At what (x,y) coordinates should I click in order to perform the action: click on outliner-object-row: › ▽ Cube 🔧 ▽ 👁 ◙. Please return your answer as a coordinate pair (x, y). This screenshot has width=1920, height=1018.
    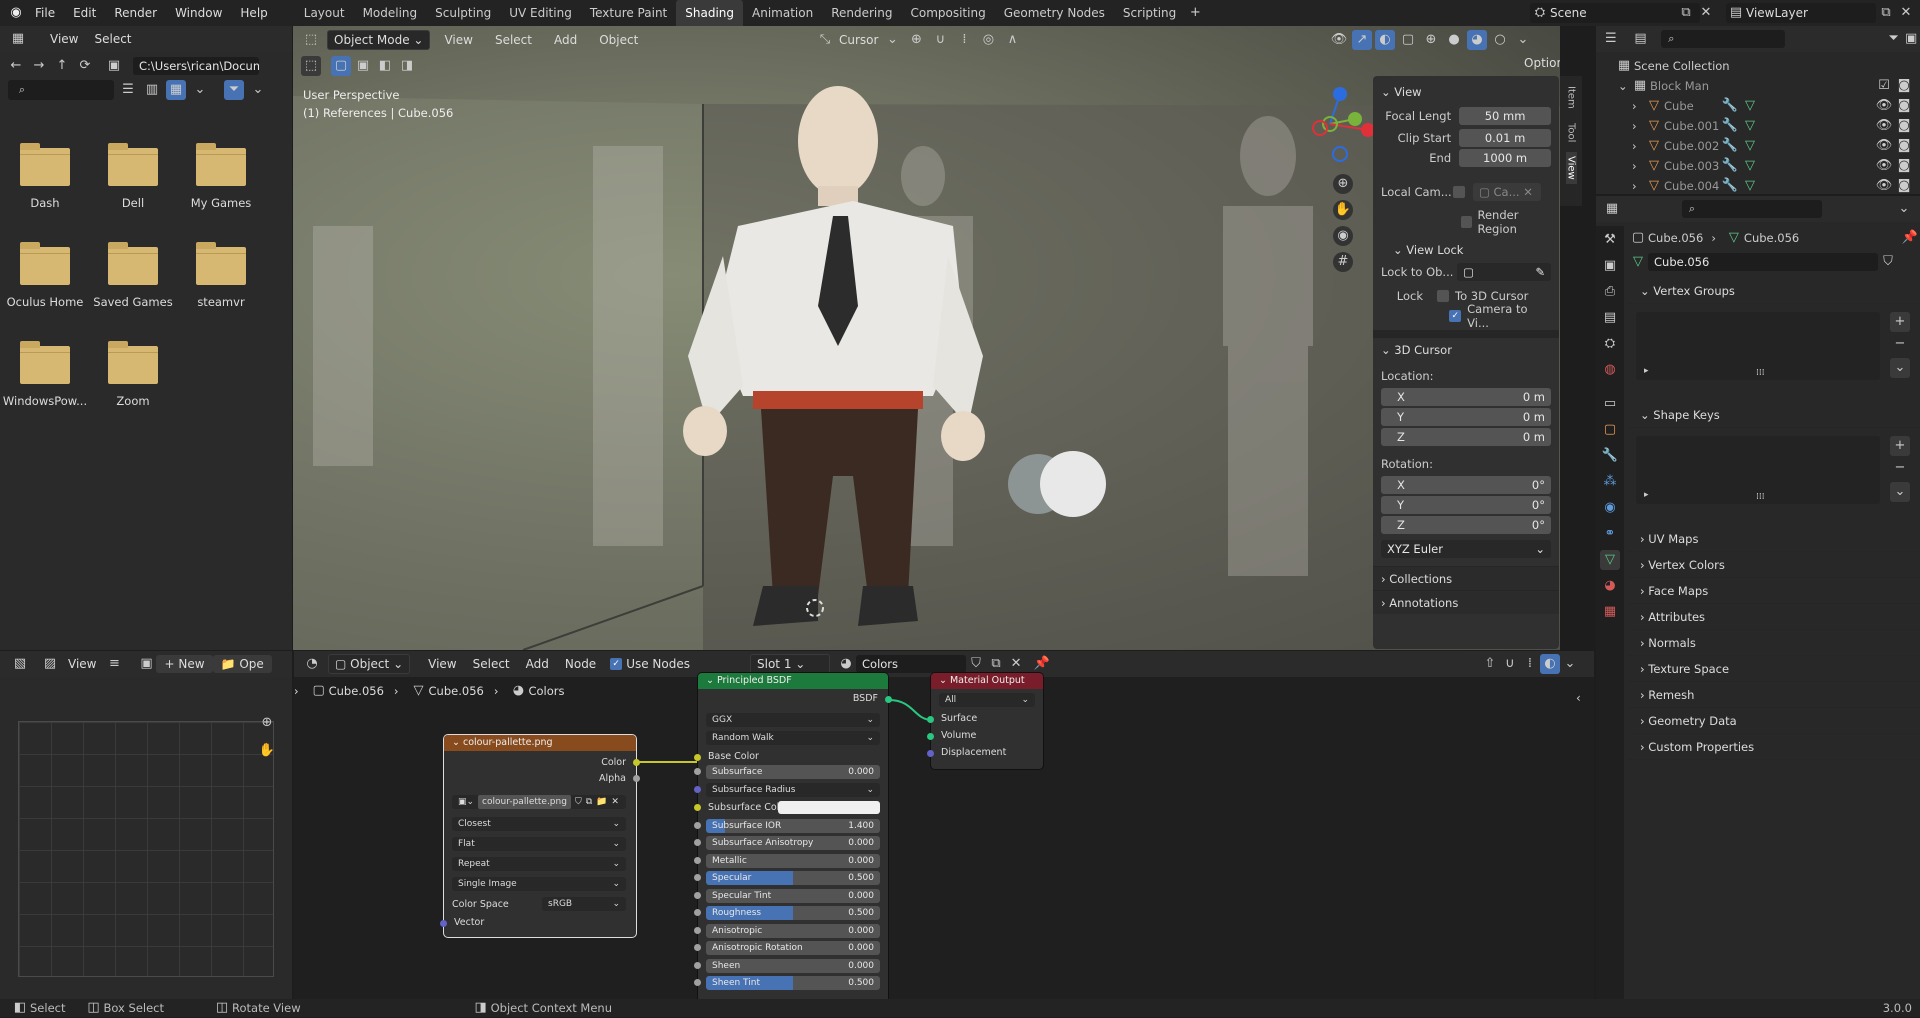
    Looking at the image, I should click on (1767, 106).